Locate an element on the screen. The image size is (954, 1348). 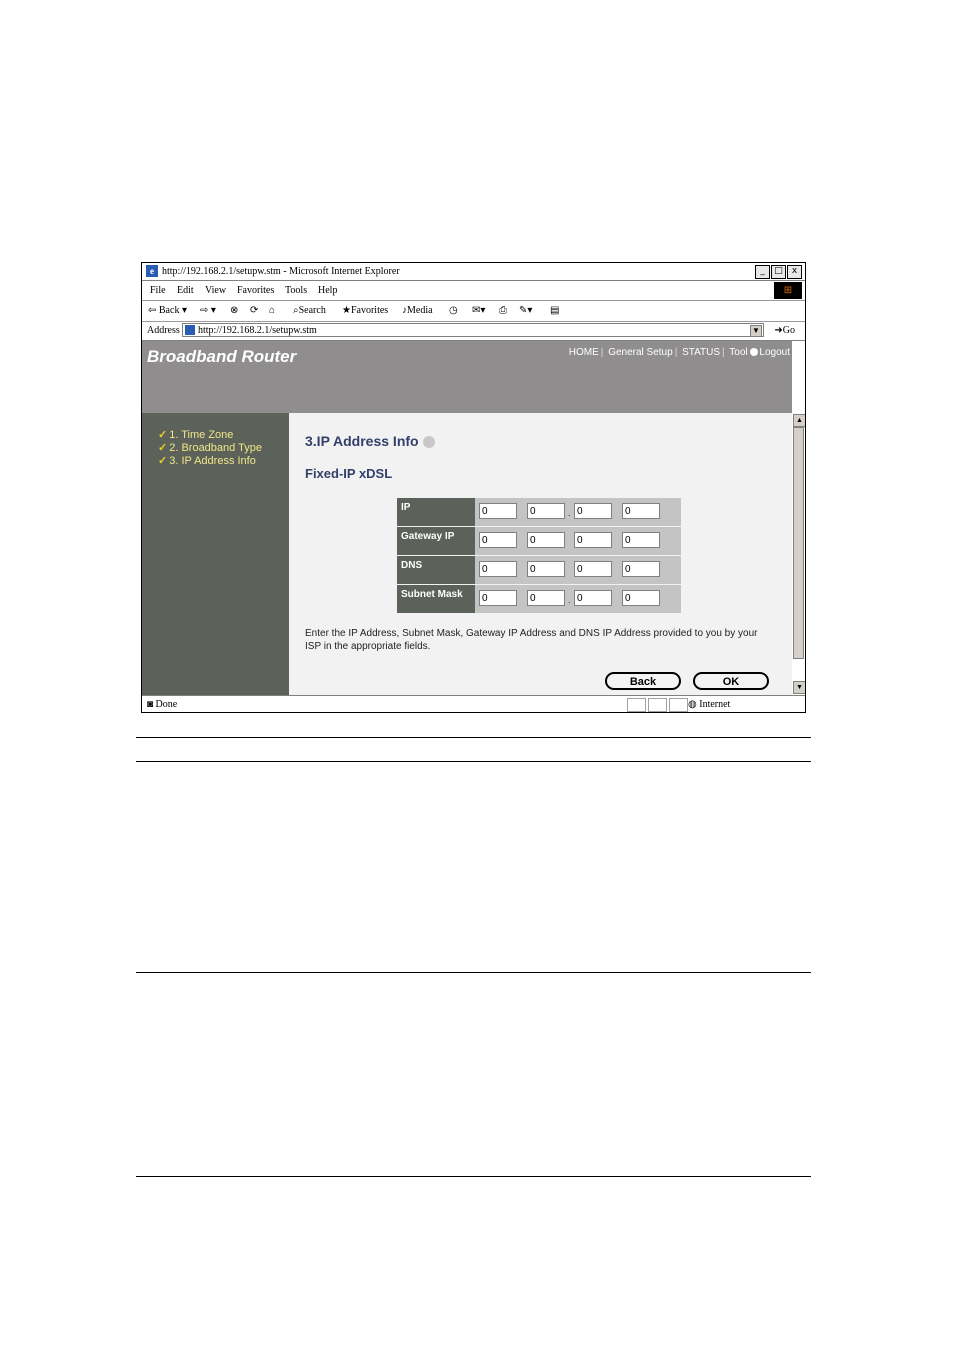
history-icon: ◷ is located at coordinates (453, 310).